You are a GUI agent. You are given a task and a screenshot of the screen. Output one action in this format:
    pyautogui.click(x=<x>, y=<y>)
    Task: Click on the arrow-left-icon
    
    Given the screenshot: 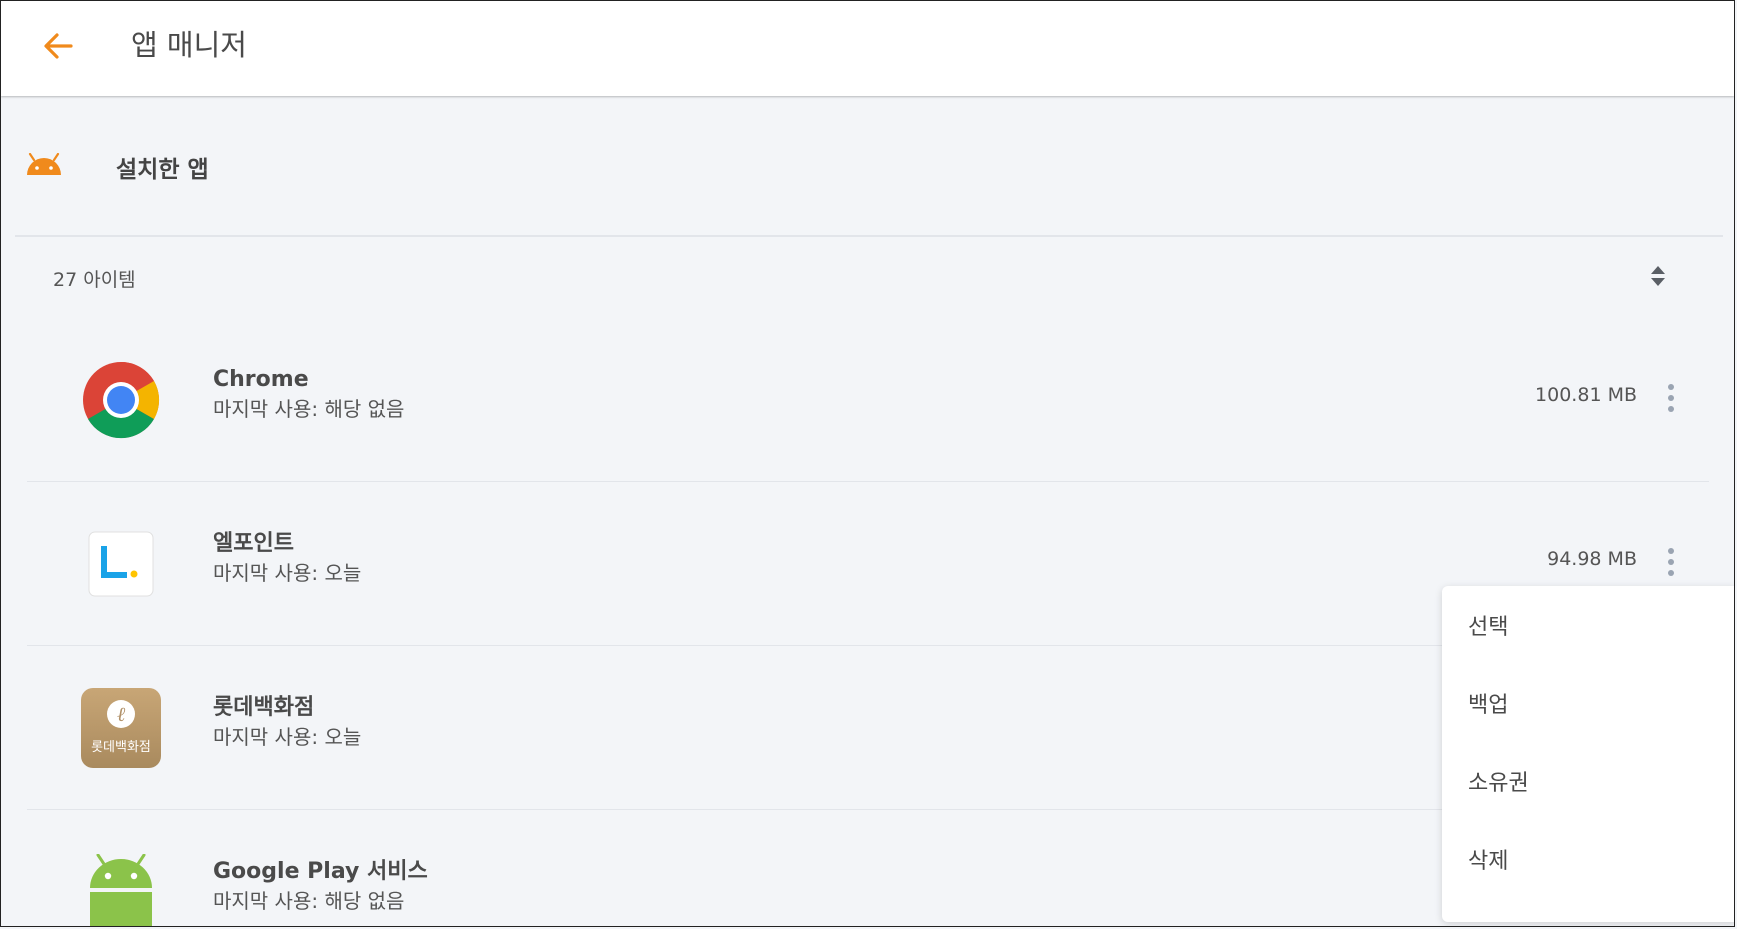 What is the action you would take?
    pyautogui.click(x=58, y=48)
    